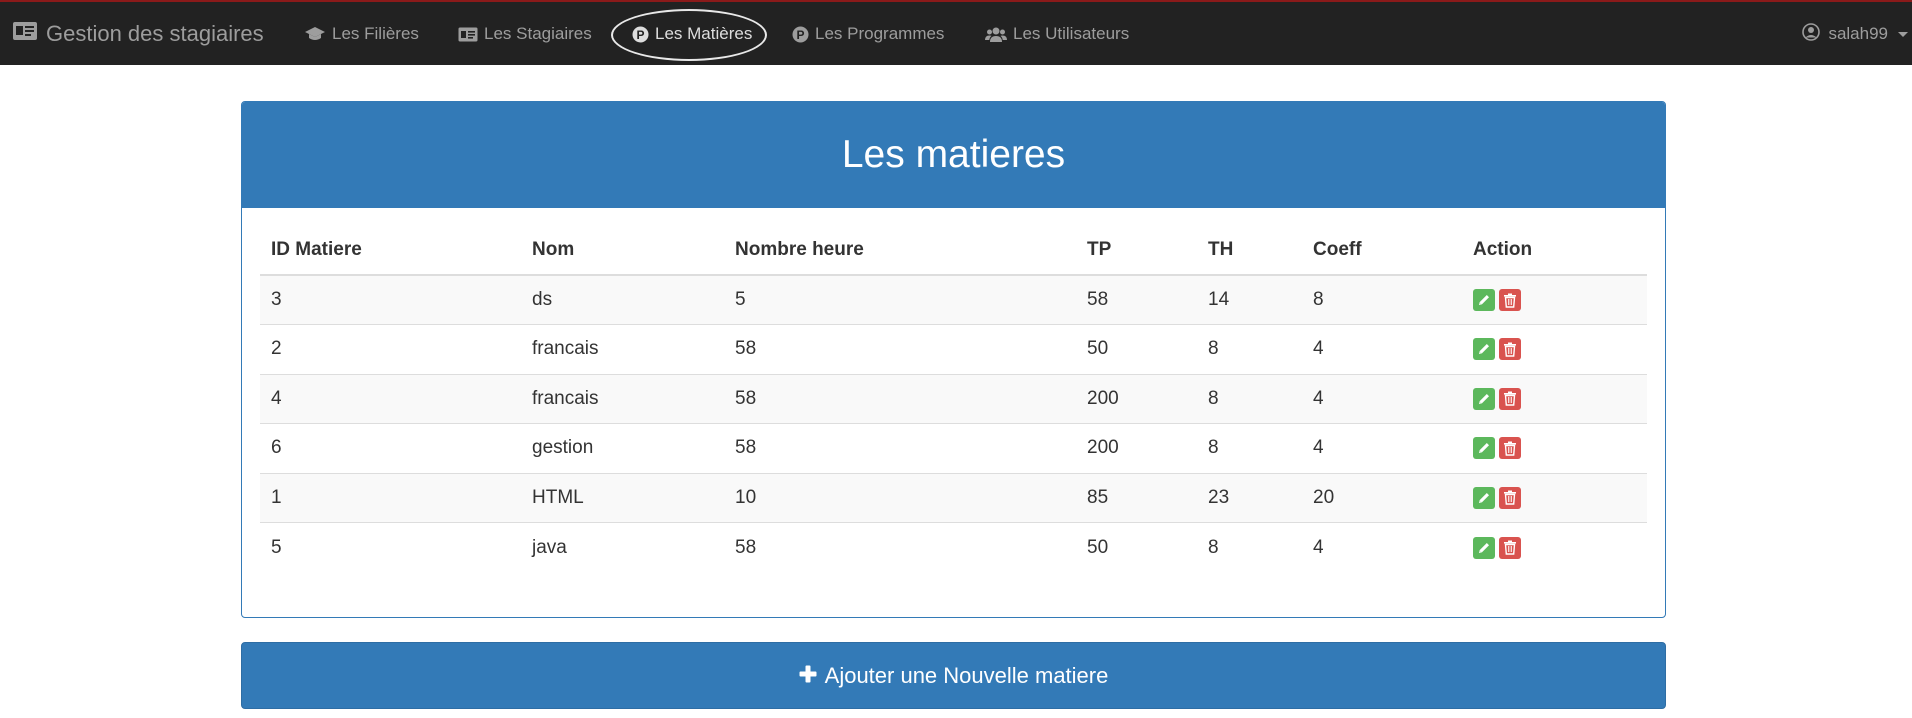  Describe the element at coordinates (1249, 250) in the screenshot. I see `column-header: TH` at that location.